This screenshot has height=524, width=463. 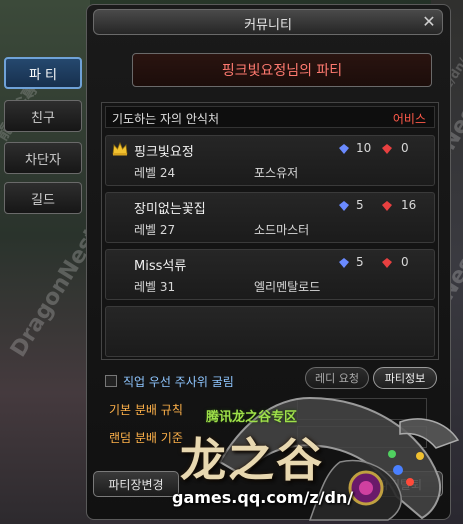 What do you see at coordinates (155, 230) in the screenshot?
I see `member-level: 레벨 27` at bounding box center [155, 230].